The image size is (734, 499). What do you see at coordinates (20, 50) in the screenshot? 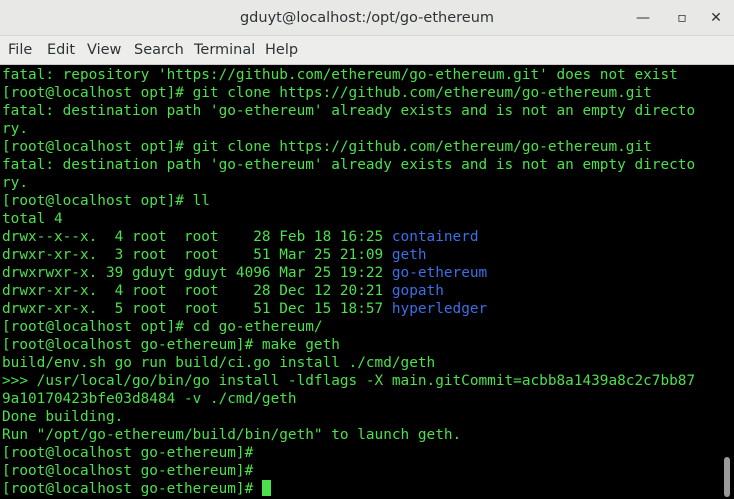
I see `menu-file: File` at bounding box center [20, 50].